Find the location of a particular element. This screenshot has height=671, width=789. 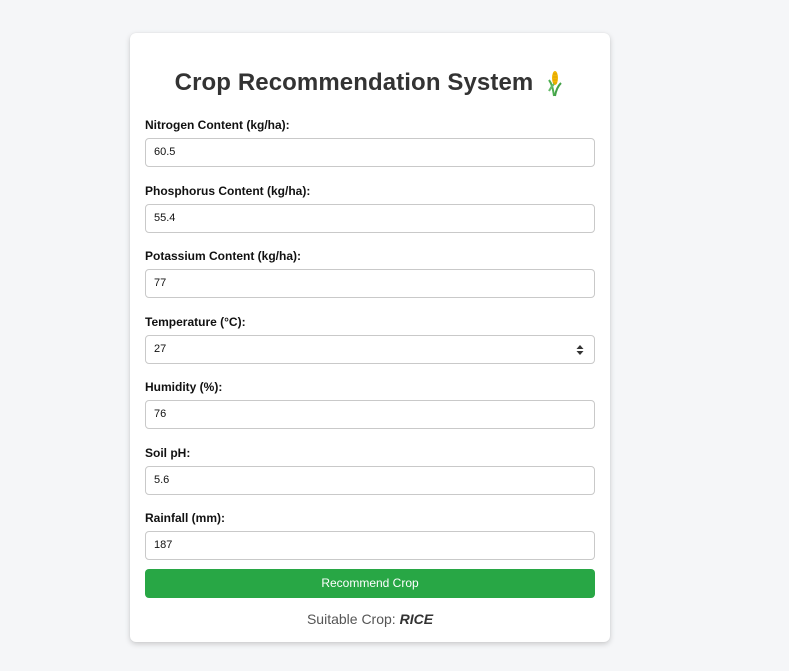

rainfall-label: Rainfall (mm): is located at coordinates (185, 518).